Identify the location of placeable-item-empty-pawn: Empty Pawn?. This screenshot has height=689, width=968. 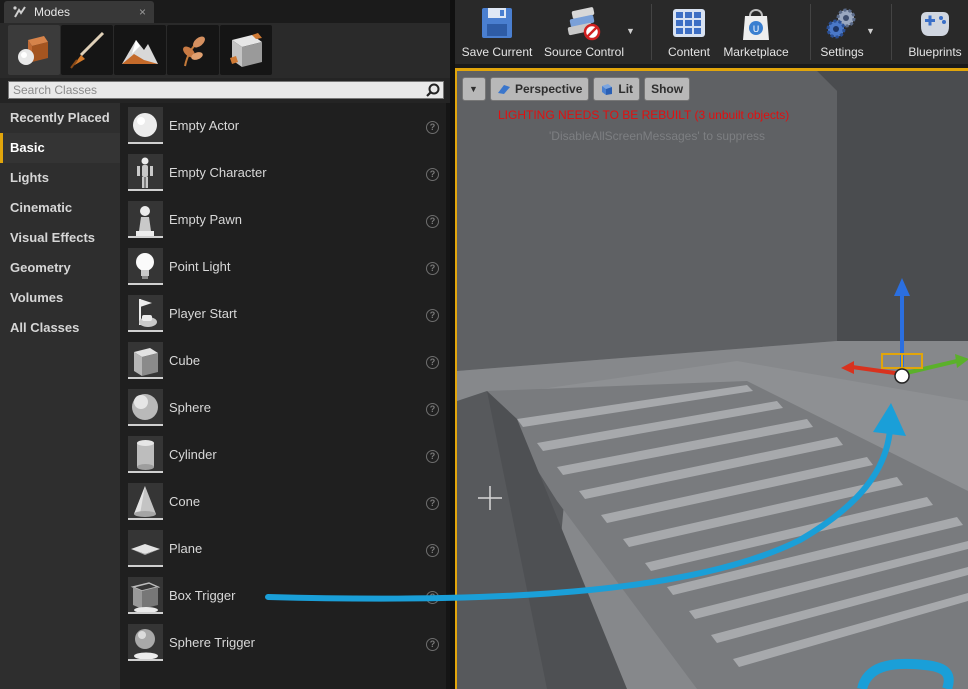
(283, 220).